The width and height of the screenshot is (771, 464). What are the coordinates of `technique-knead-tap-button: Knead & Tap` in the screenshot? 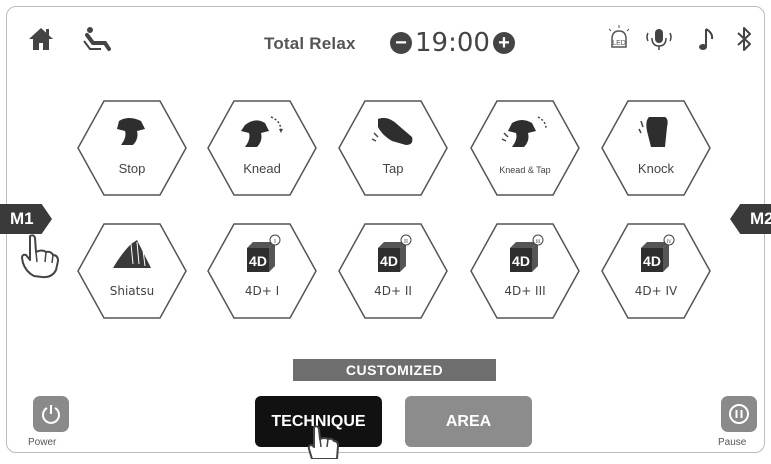 It's located at (525, 148).